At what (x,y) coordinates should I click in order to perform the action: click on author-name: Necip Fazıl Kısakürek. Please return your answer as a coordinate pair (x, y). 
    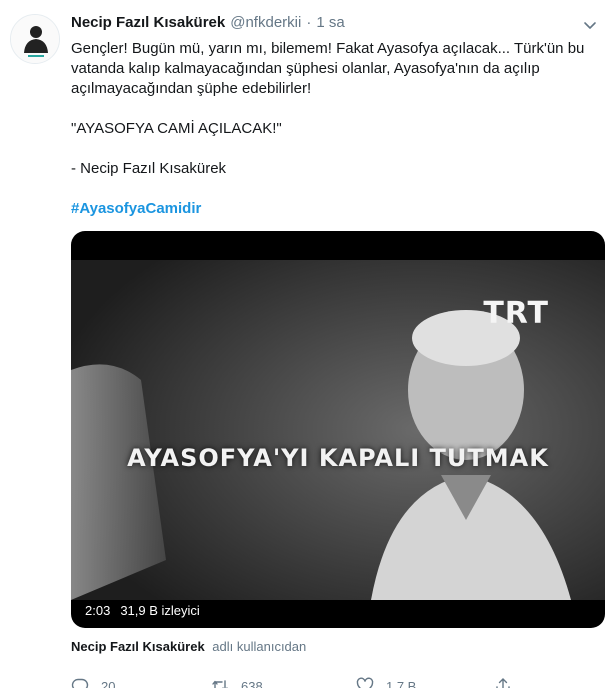
    Looking at the image, I should click on (148, 22).